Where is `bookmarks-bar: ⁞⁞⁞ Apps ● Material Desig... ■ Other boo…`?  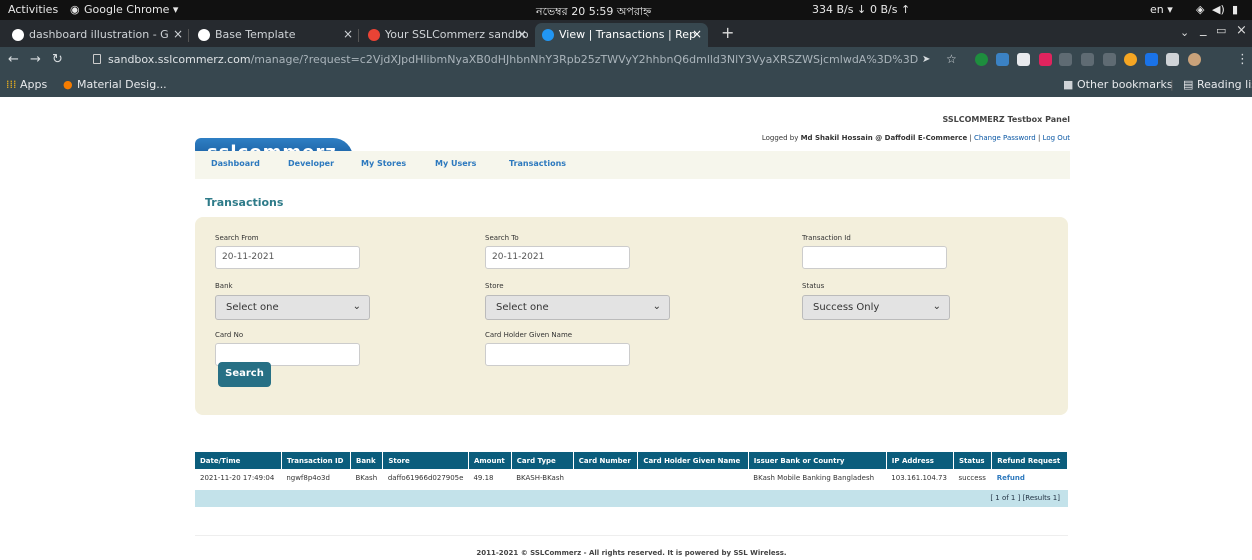
bookmarks-bar: ⁞⁞⁞ Apps ● Material Desig... ■ Other boo… is located at coordinates (626, 85).